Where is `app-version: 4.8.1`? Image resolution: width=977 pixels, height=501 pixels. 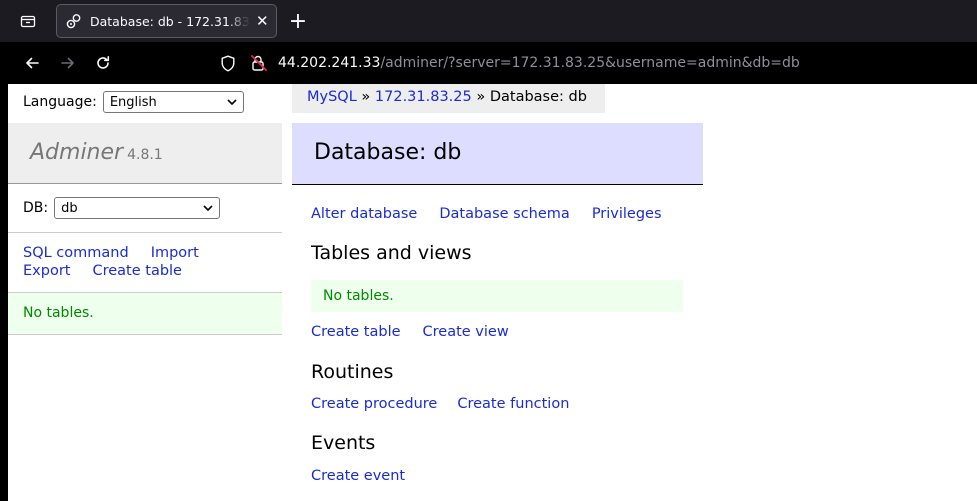 app-version: 4.8.1 is located at coordinates (145, 155).